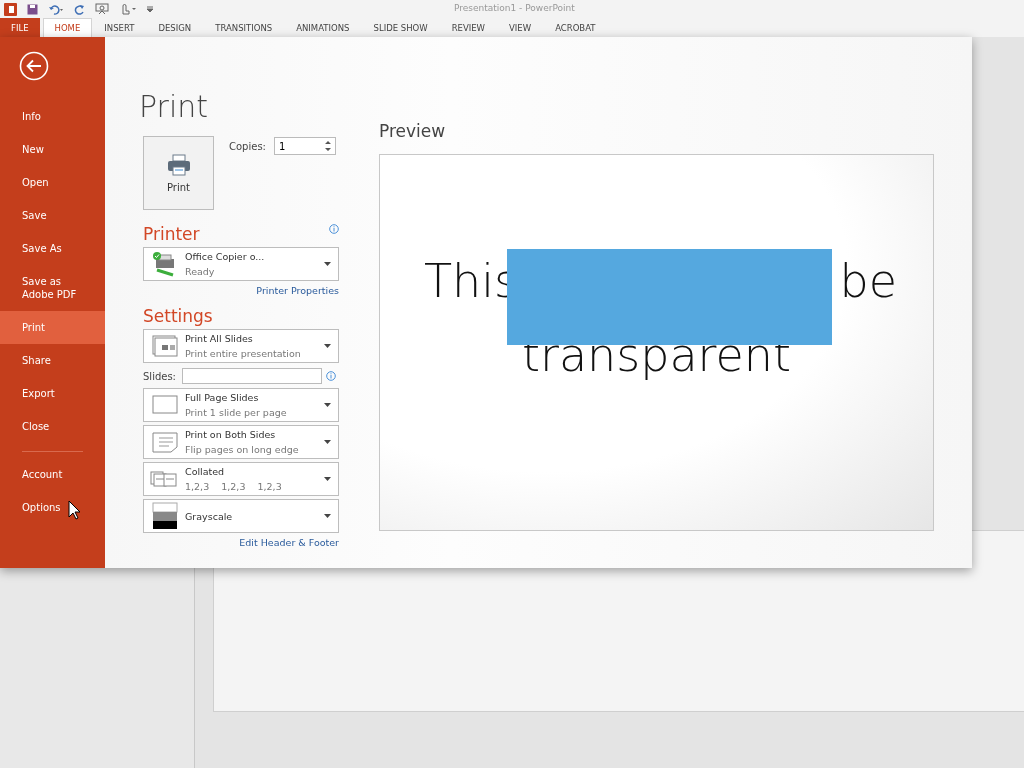  What do you see at coordinates (241, 516) in the screenshot?
I see `settings-dropdown: Grayscale` at bounding box center [241, 516].